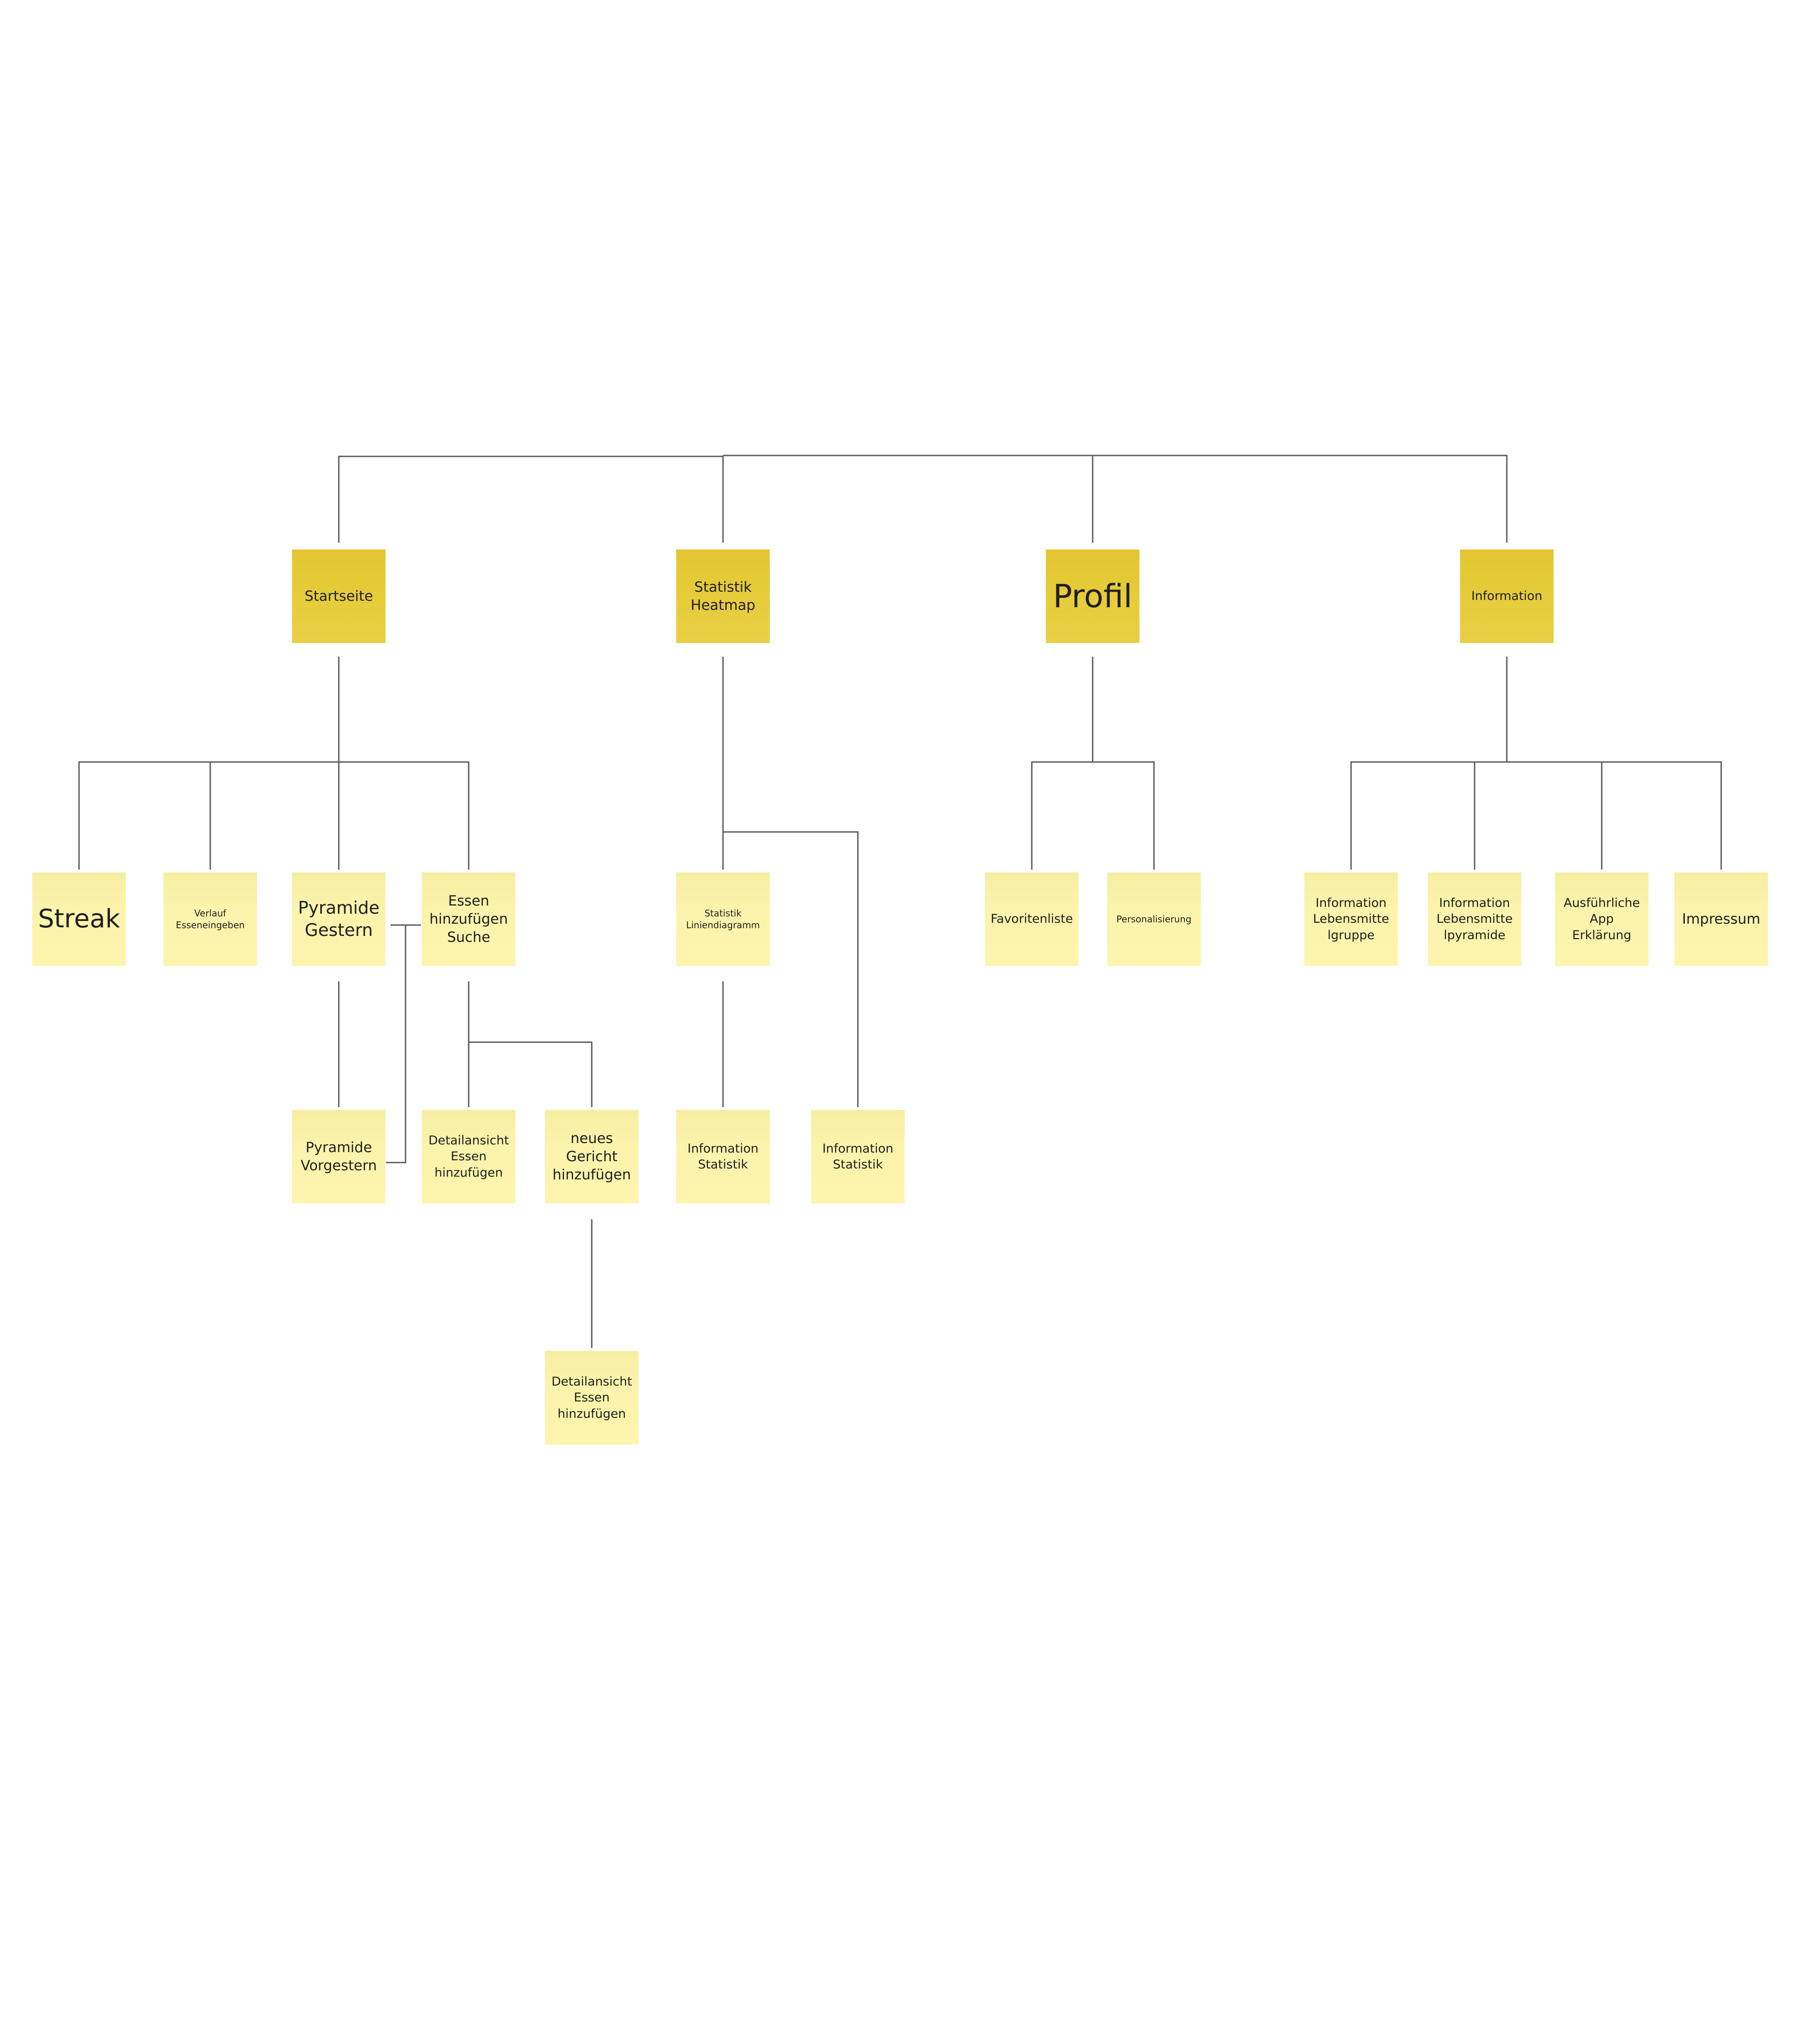 This screenshot has height=2044, width=1817. I want to click on note-app-erklaerung: Ausführliche App Erklärung, so click(1602, 919).